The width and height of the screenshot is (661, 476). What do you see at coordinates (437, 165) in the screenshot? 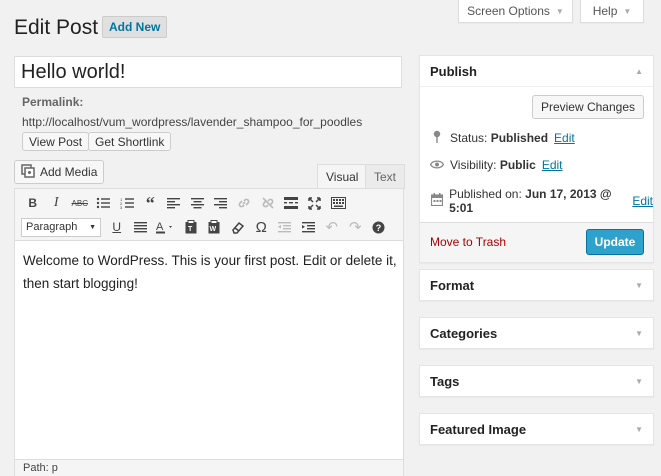
I see `eye-icon` at bounding box center [437, 165].